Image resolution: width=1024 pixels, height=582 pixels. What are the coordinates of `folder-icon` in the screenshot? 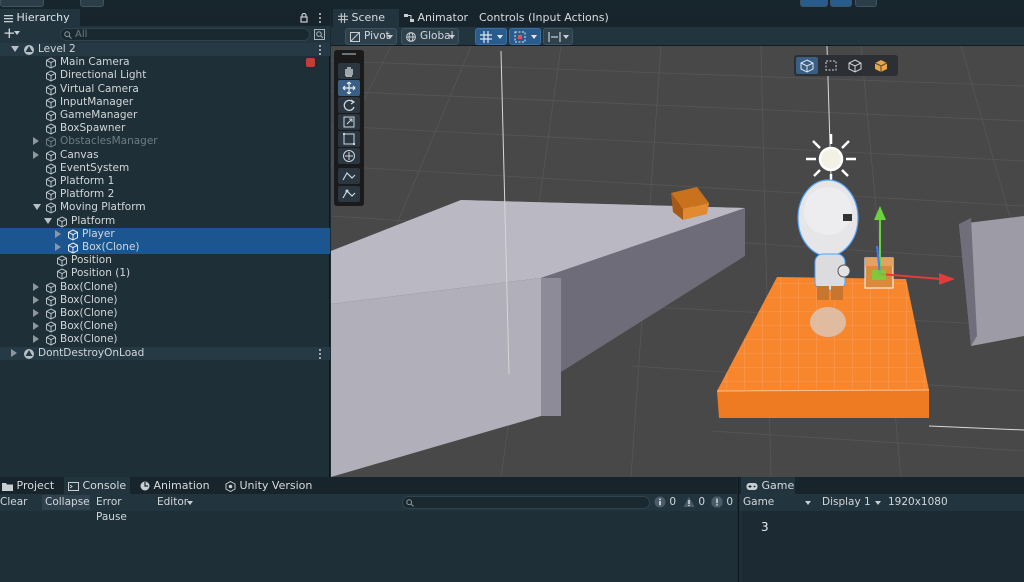 It's located at (7, 486).